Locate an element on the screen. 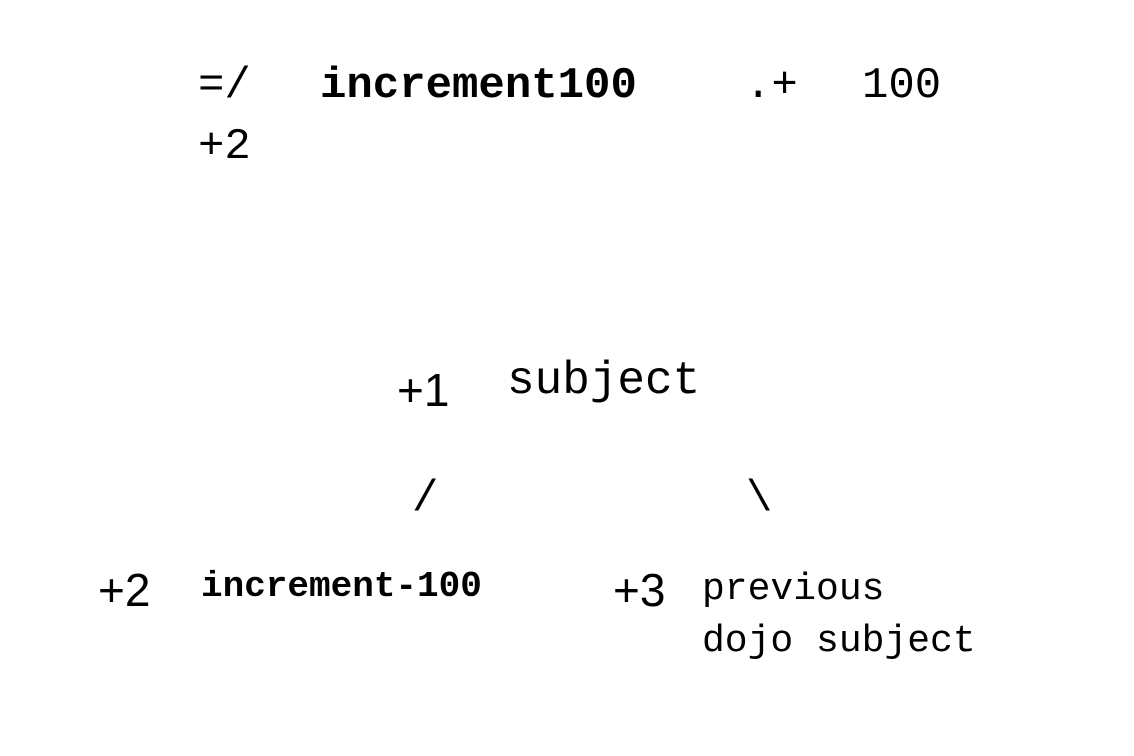 The height and width of the screenshot is (756, 1134). right-axis-label: +3 is located at coordinates (639, 590).